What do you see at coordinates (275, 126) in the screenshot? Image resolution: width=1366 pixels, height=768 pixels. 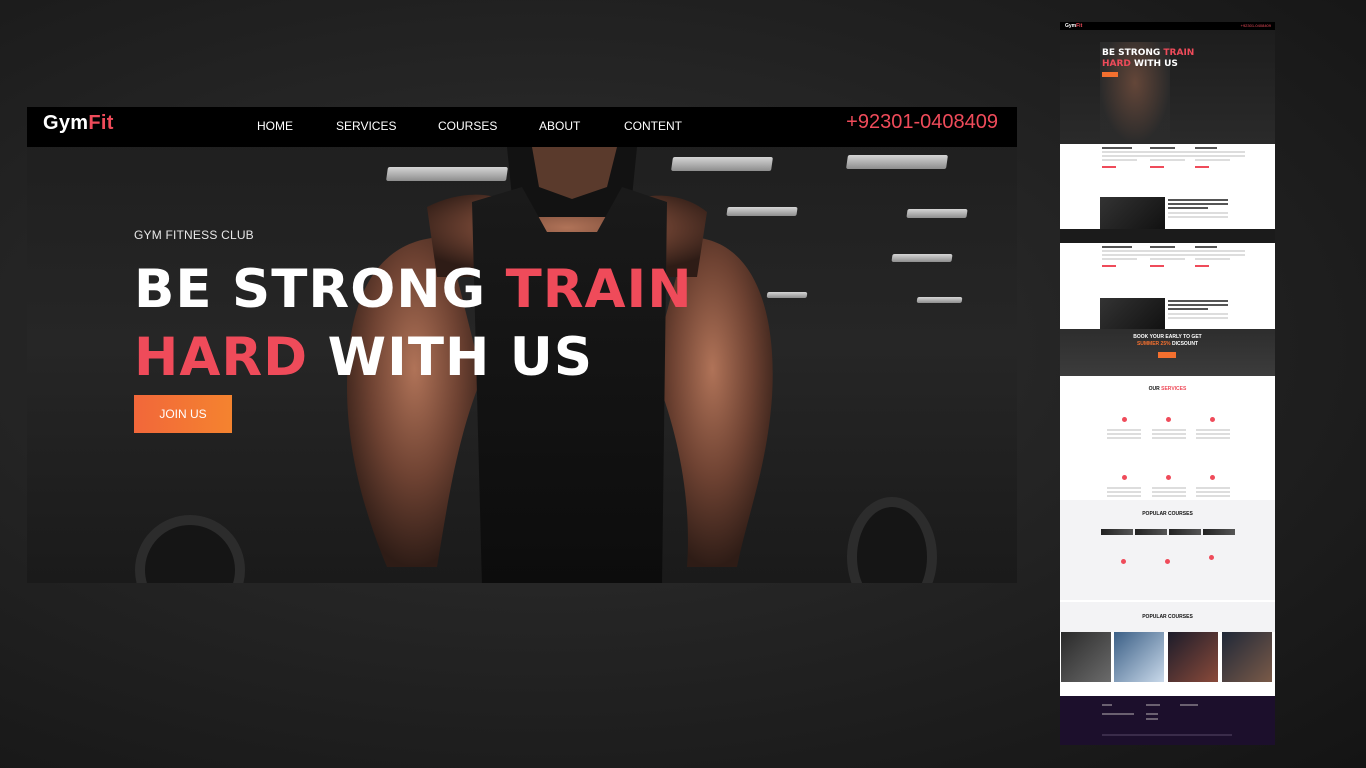 I see `nav-link-home: HOME` at bounding box center [275, 126].